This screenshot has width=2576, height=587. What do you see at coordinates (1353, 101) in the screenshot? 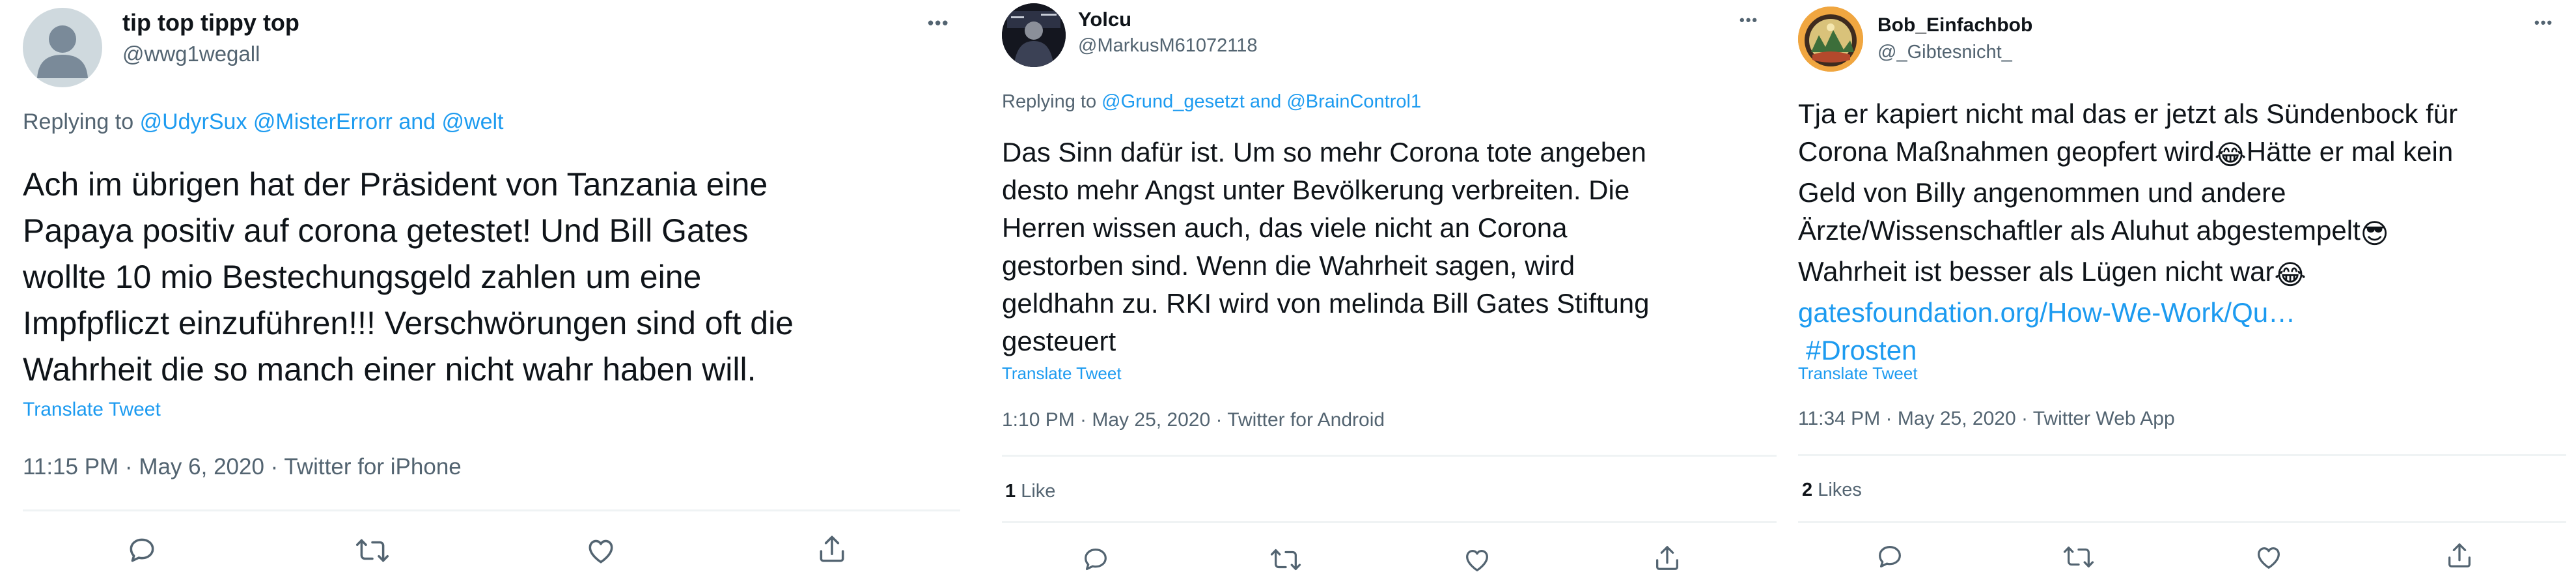
I see `mention-link: @BrainControl1` at bounding box center [1353, 101].